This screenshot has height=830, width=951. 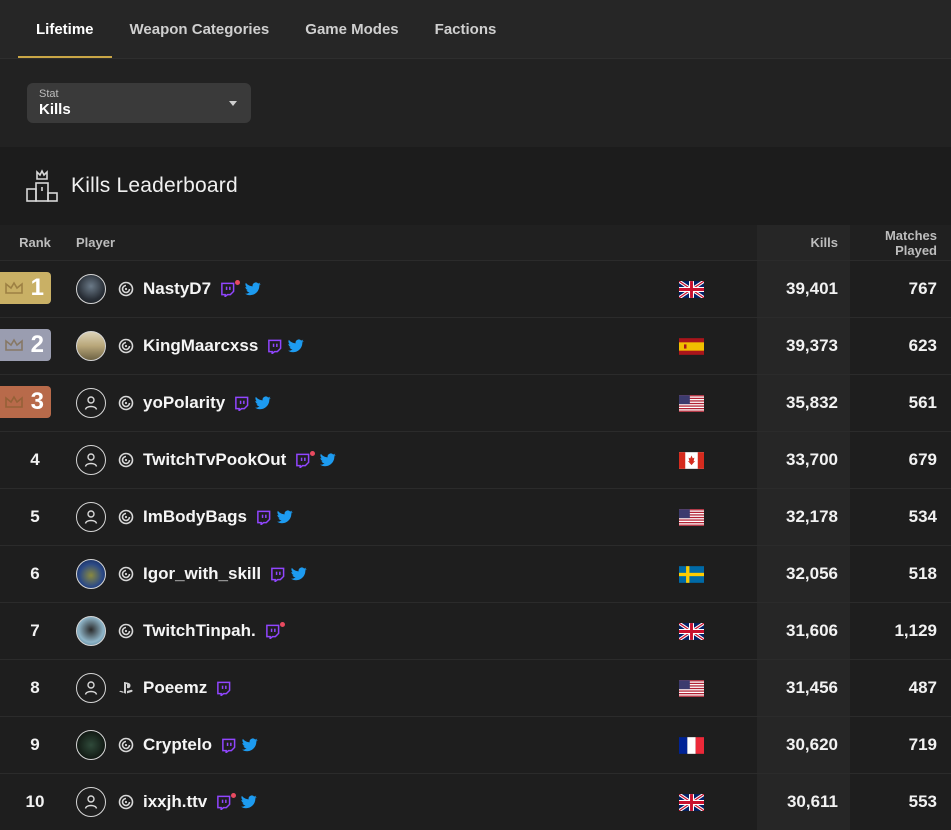 I want to click on player-name: Poeemz, so click(x=175, y=688).